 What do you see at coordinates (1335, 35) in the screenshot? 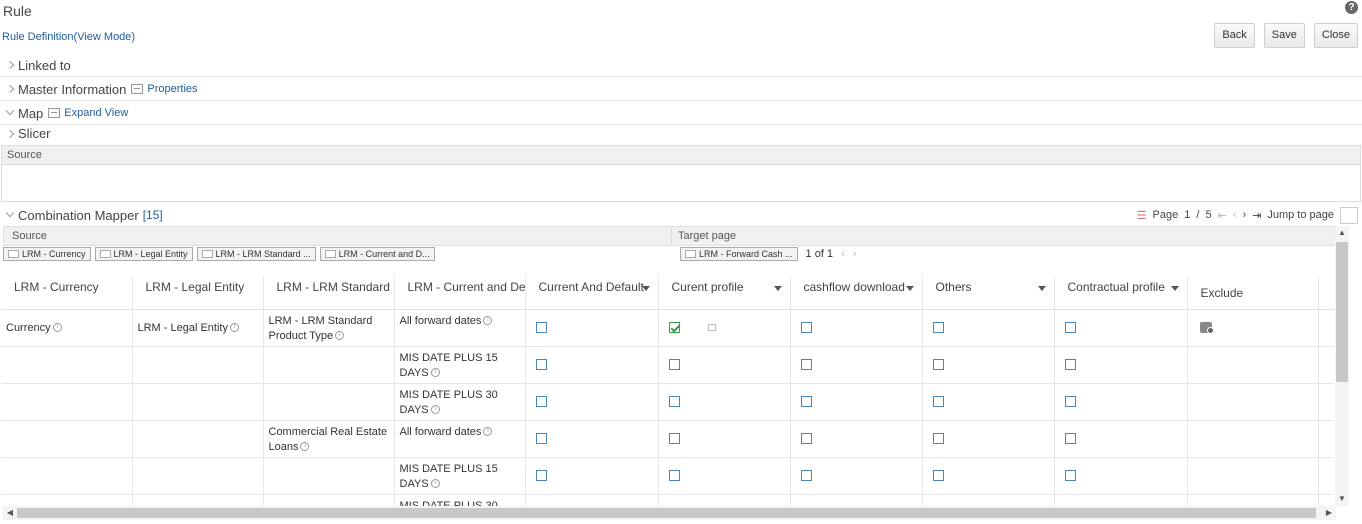
I see `close-button: Close` at bounding box center [1335, 35].